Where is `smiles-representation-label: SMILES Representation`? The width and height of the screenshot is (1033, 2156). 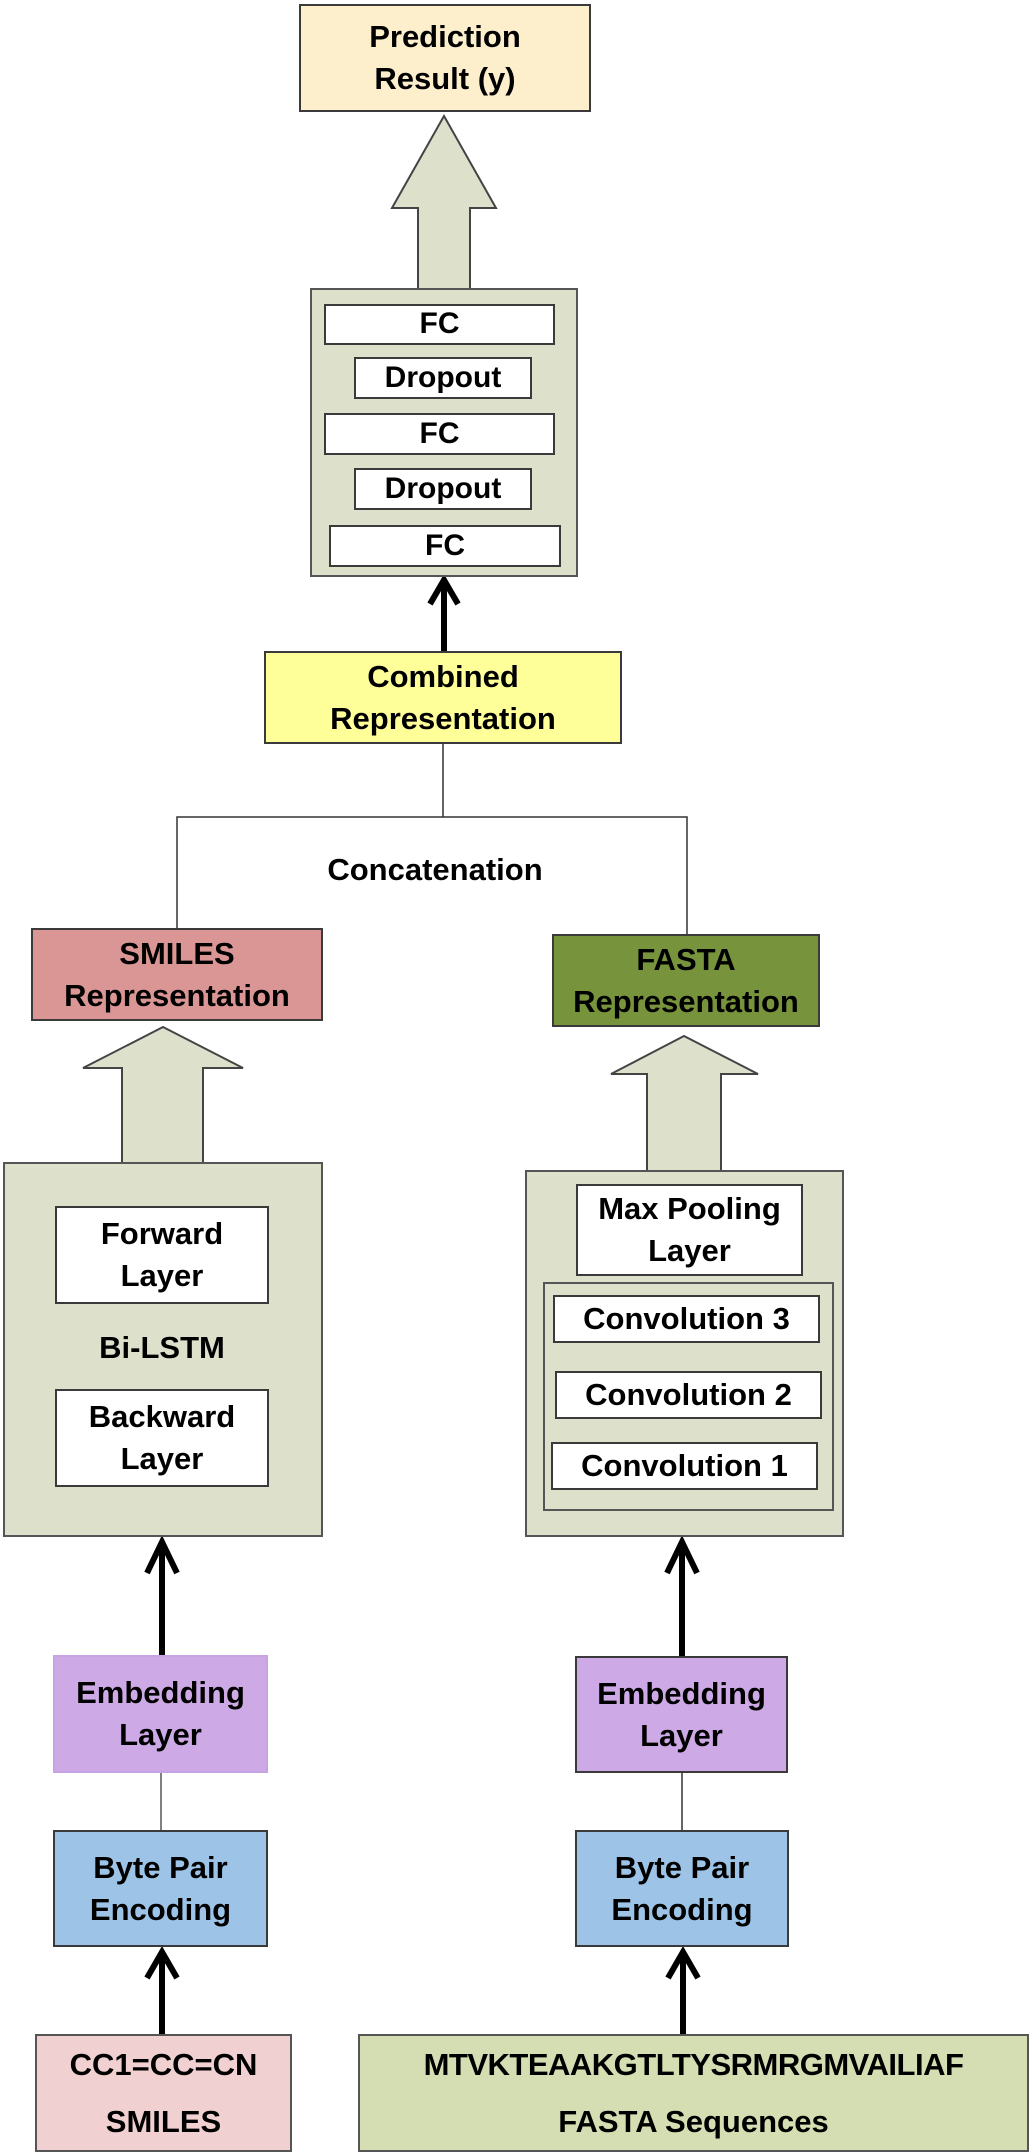 smiles-representation-label: SMILES Representation is located at coordinates (177, 974).